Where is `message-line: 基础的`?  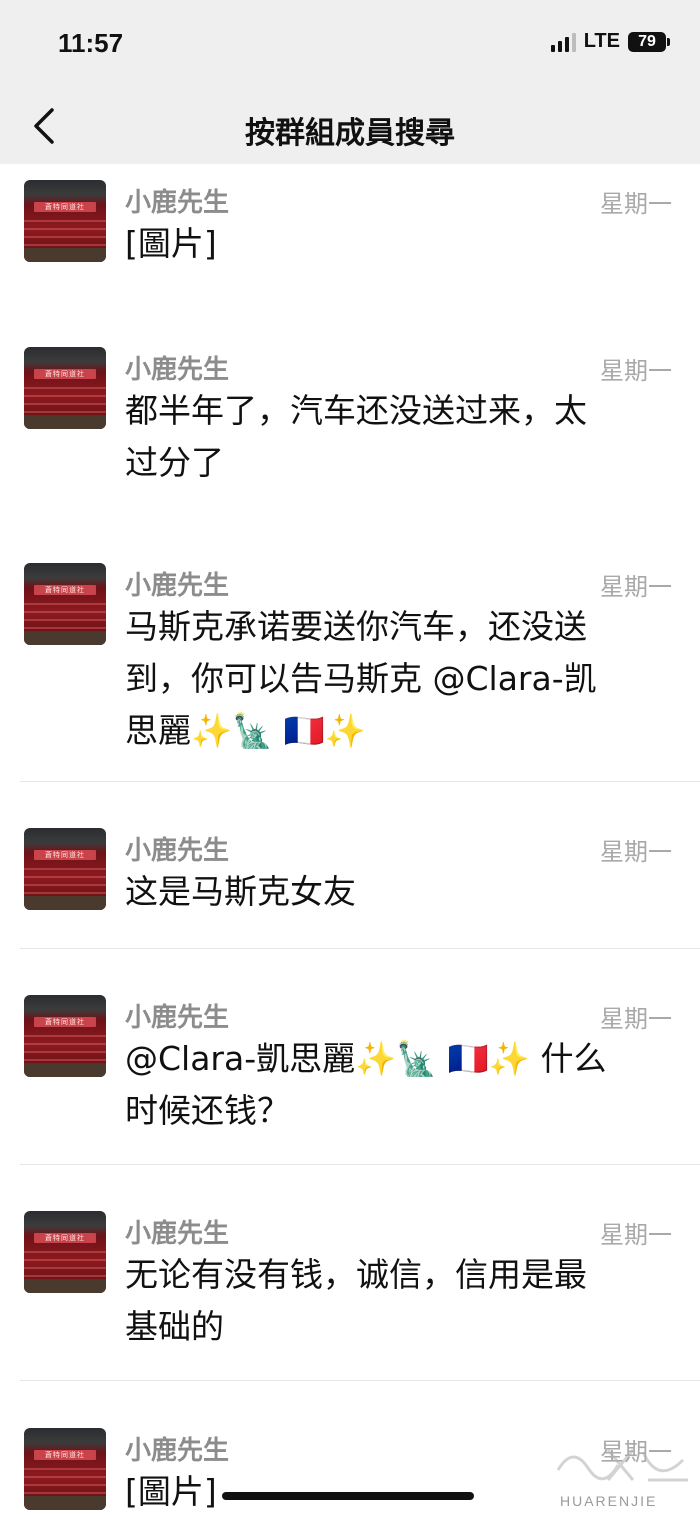 message-line: 基础的 is located at coordinates (174, 1326).